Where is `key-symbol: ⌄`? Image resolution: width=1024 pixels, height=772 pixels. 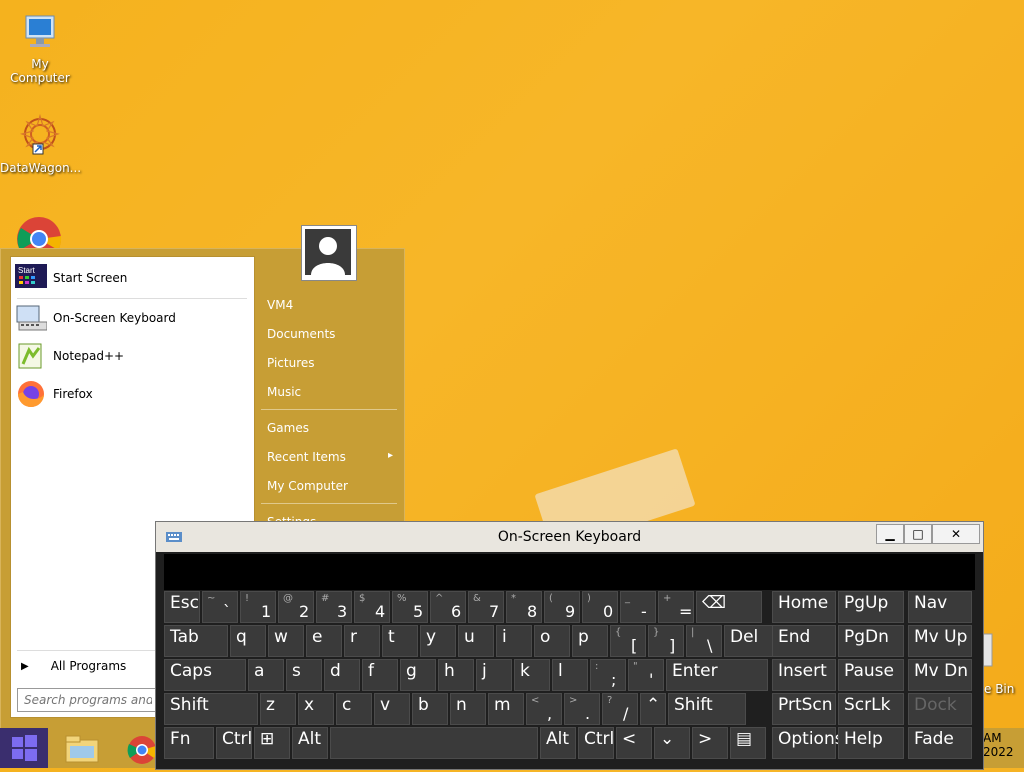 key-symbol: ⌄ is located at coordinates (672, 743).